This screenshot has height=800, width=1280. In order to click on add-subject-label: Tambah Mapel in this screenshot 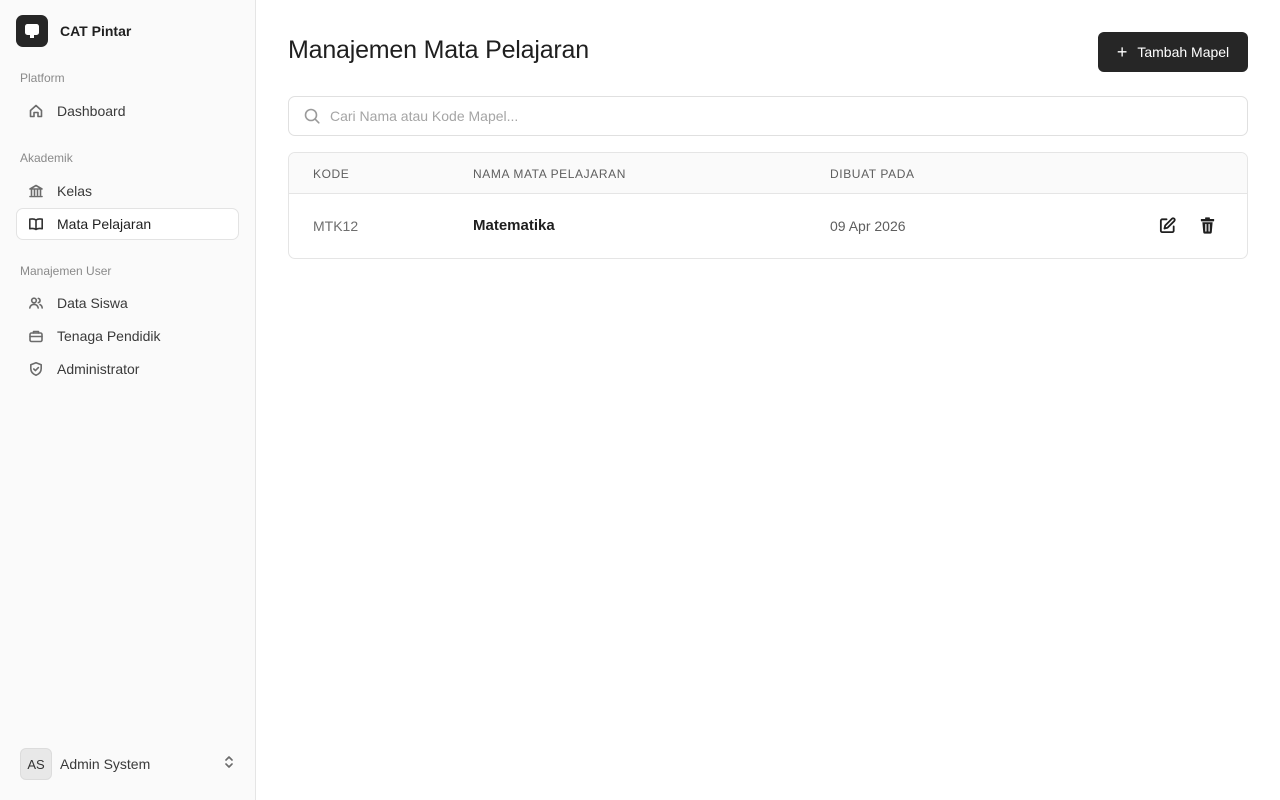, I will do `click(1183, 52)`.